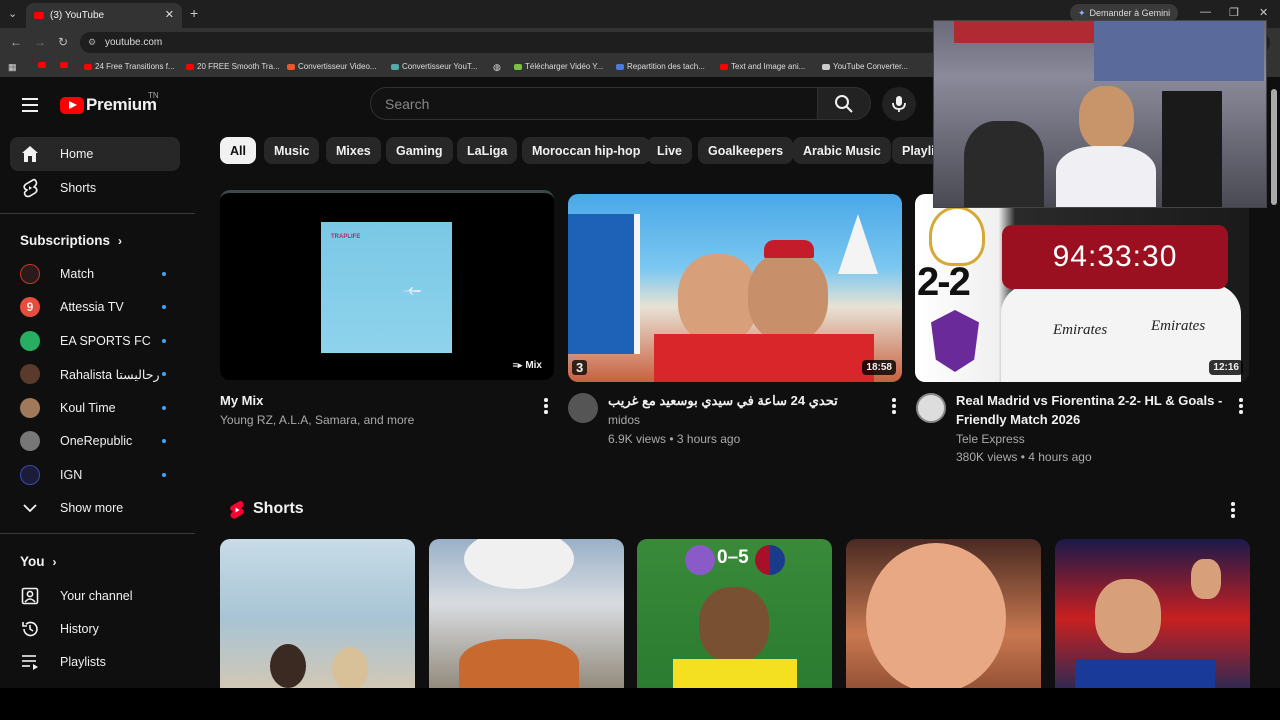 This screenshot has width=1280, height=720. Describe the element at coordinates (95, 274) in the screenshot. I see `subscription-item: Match` at that location.